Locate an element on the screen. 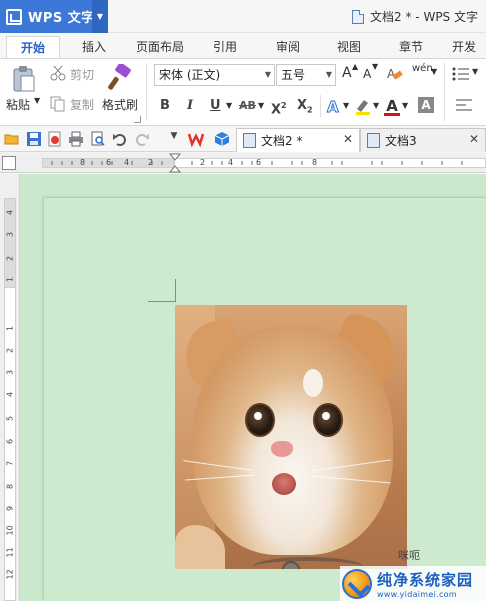  text-effect-icon: A is located at coordinates (334, 106).